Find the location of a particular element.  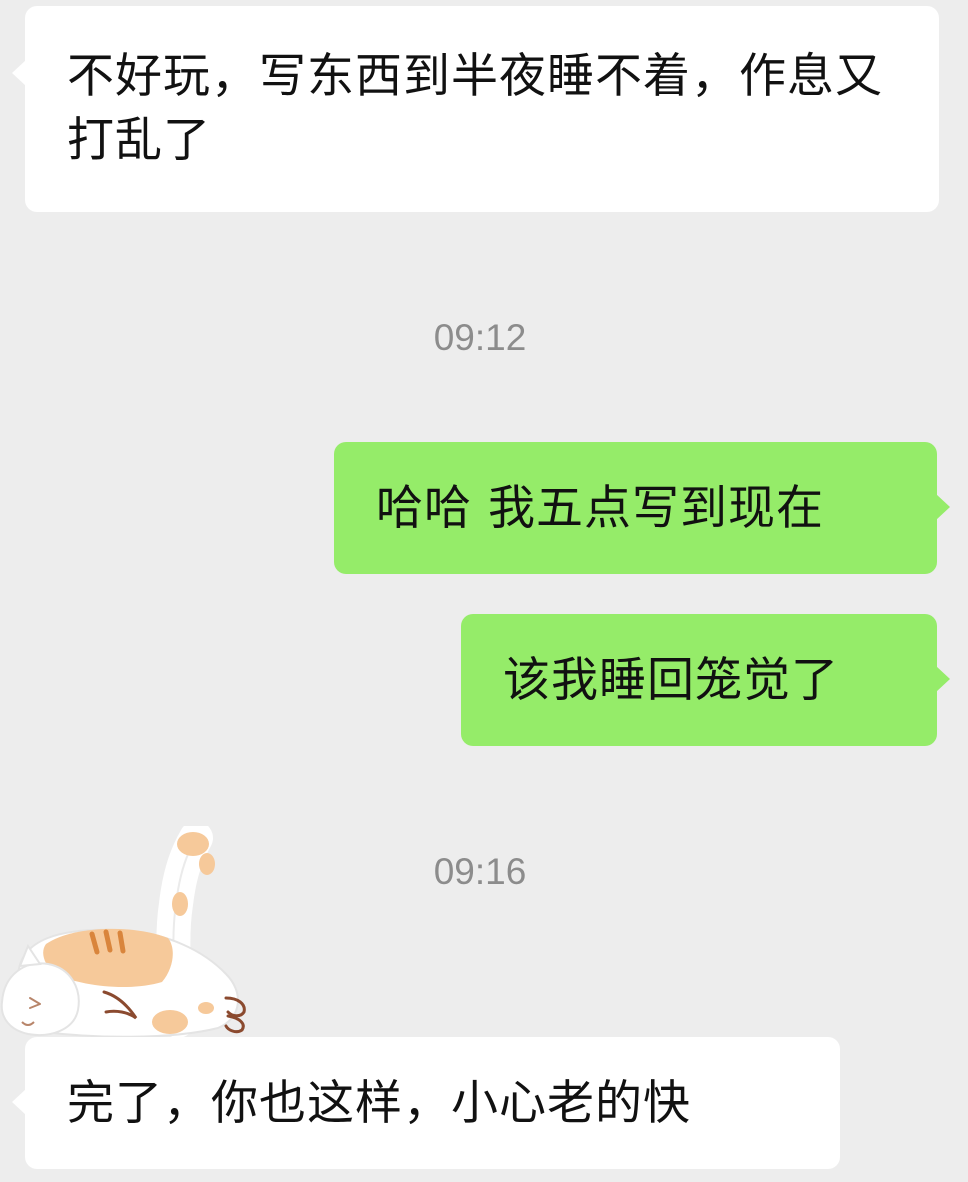

chat-bubble-incoming: 完了，你也这样，小心老的快 is located at coordinates (426, 1103).